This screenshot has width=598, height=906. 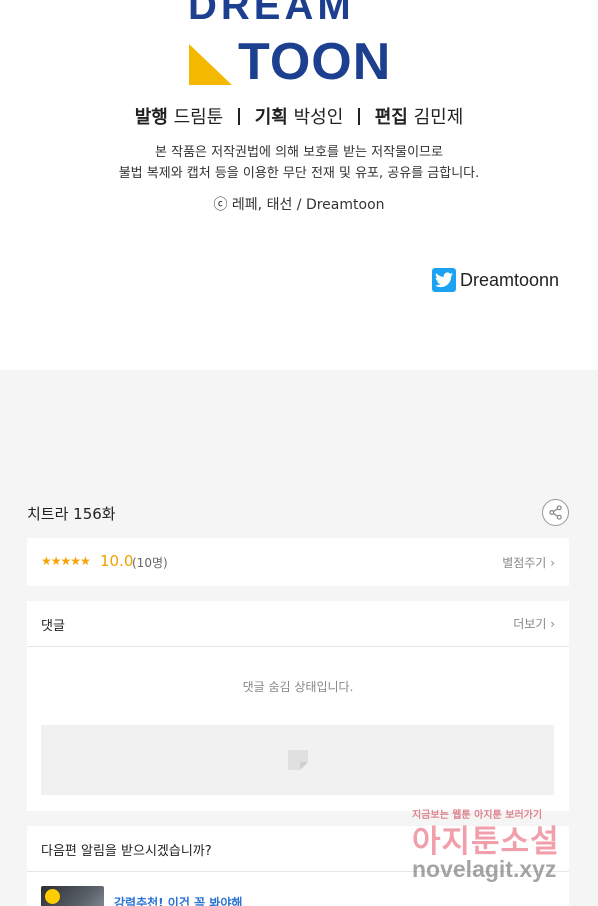 What do you see at coordinates (298, 849) in the screenshot?
I see `next-episode-header: 다음편 알림을 받으시겠습니까?` at bounding box center [298, 849].